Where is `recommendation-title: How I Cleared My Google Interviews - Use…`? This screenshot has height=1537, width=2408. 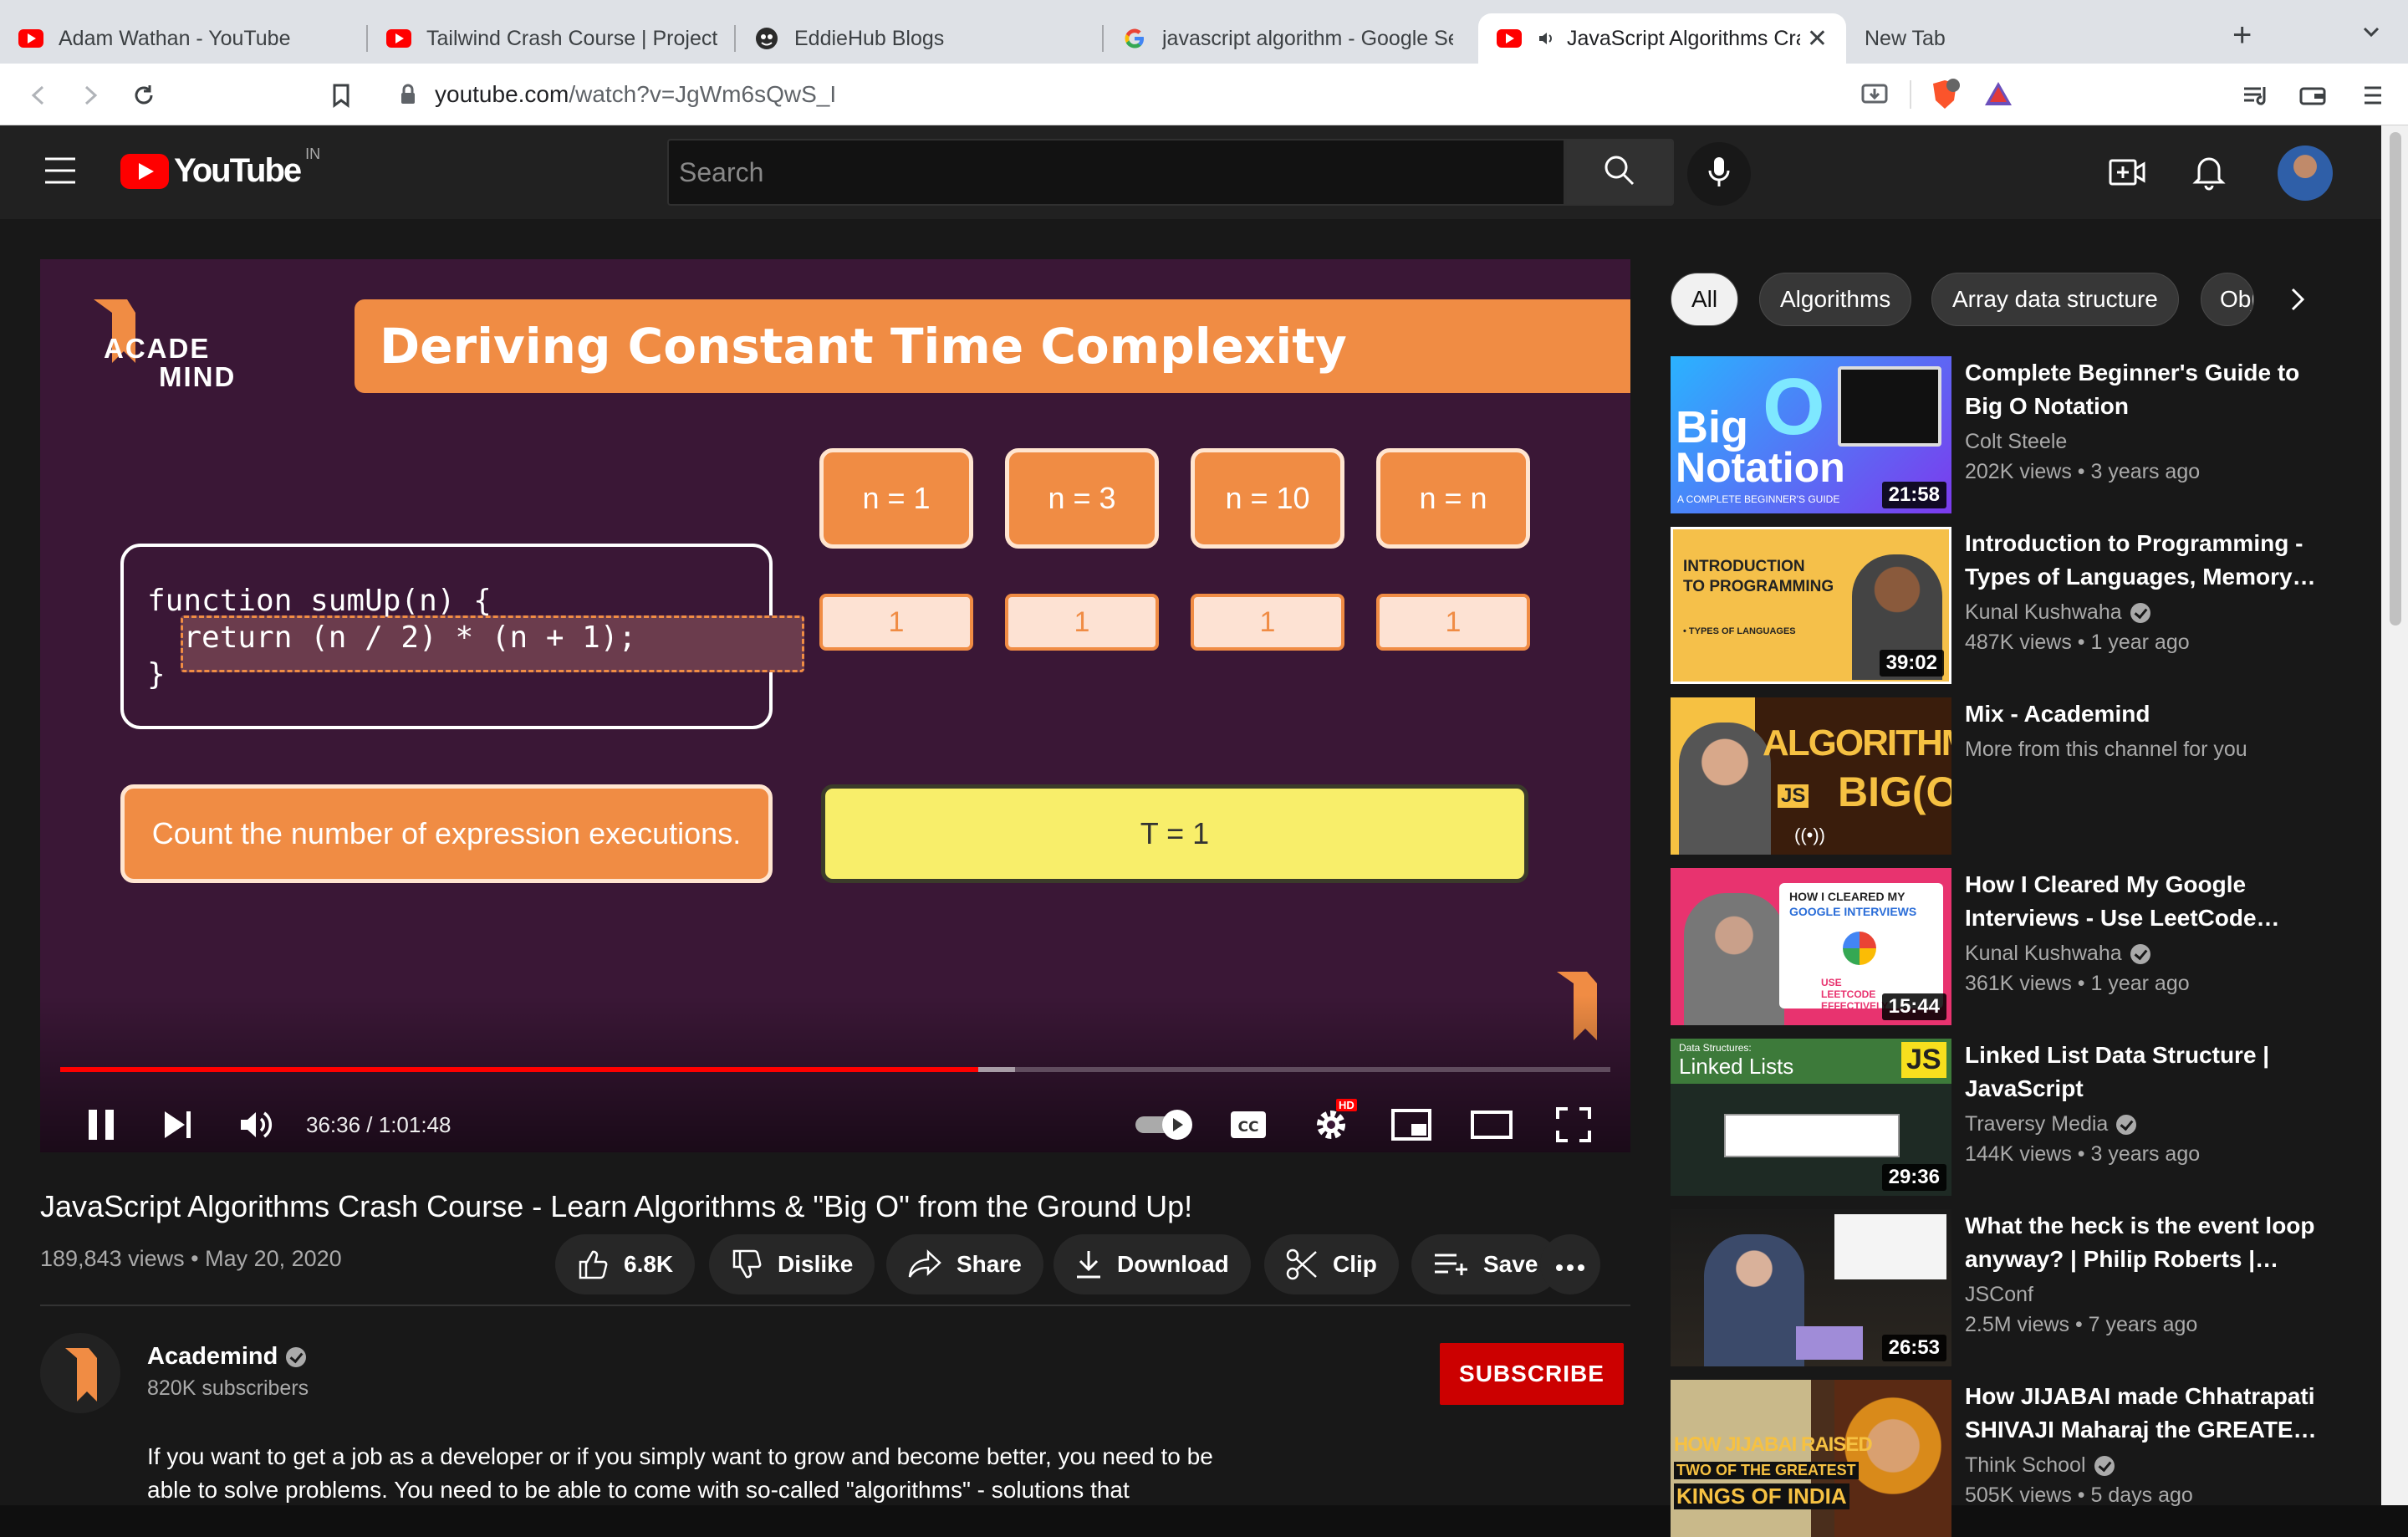 recommendation-title: How I Cleared My Google Interviews - Use… is located at coordinates (2153, 901).